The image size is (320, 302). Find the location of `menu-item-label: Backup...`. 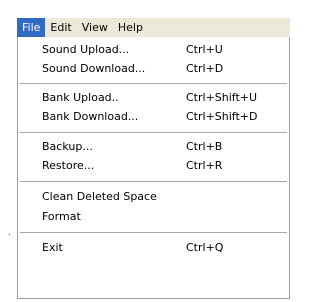

menu-item-label: Backup... is located at coordinates (67, 146).